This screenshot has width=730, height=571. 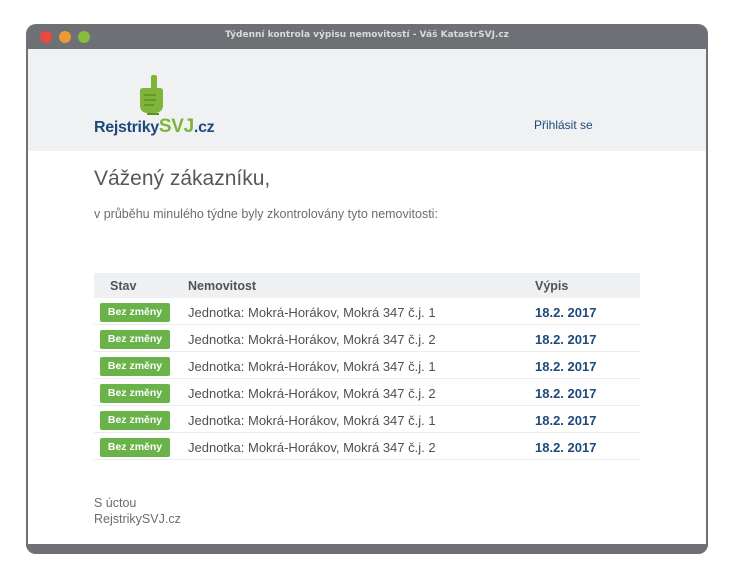 What do you see at coordinates (137, 511) in the screenshot?
I see `closing-signature: S úctou RejstrikySVJ.cz` at bounding box center [137, 511].